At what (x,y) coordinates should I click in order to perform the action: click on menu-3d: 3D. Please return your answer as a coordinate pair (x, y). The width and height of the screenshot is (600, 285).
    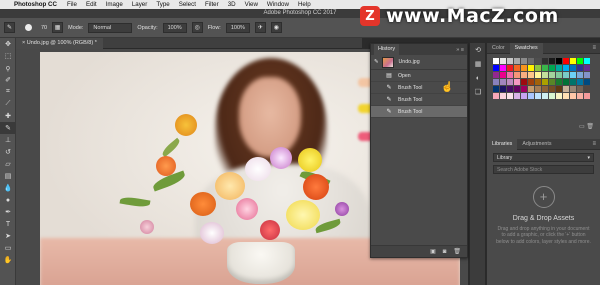
    Looking at the image, I should click on (232, 4).